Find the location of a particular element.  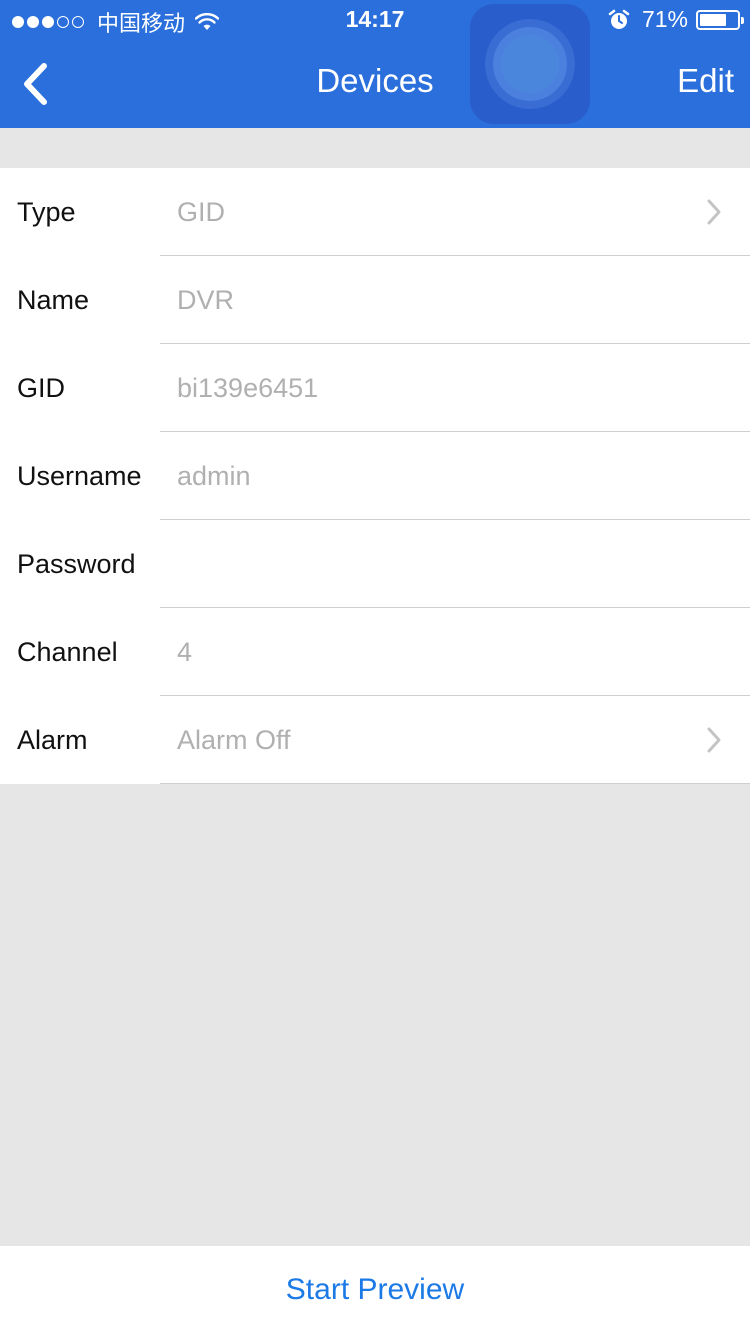

status-right: 71% is located at coordinates (676, 19).